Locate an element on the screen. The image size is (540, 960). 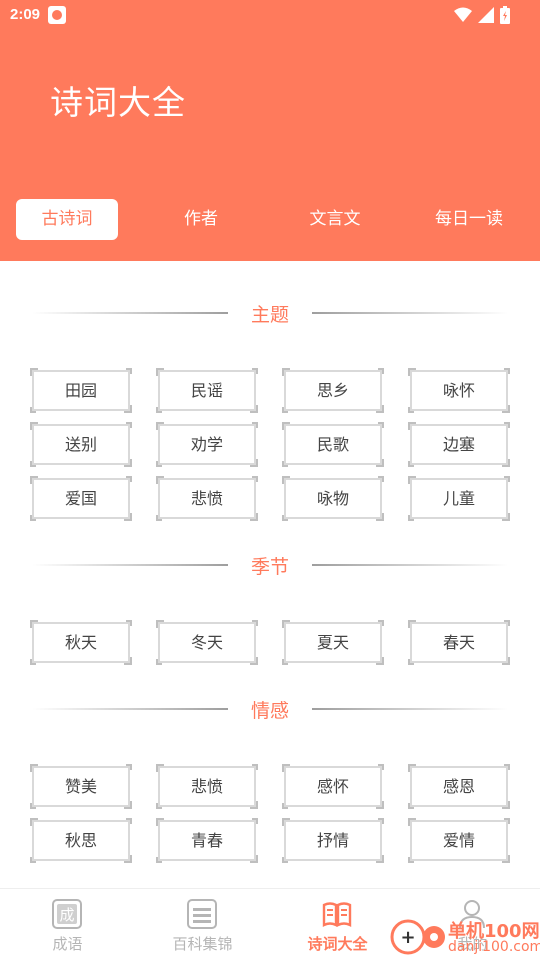
nav-item-encyclopedia: 百科集锦 is located at coordinates (202, 924).